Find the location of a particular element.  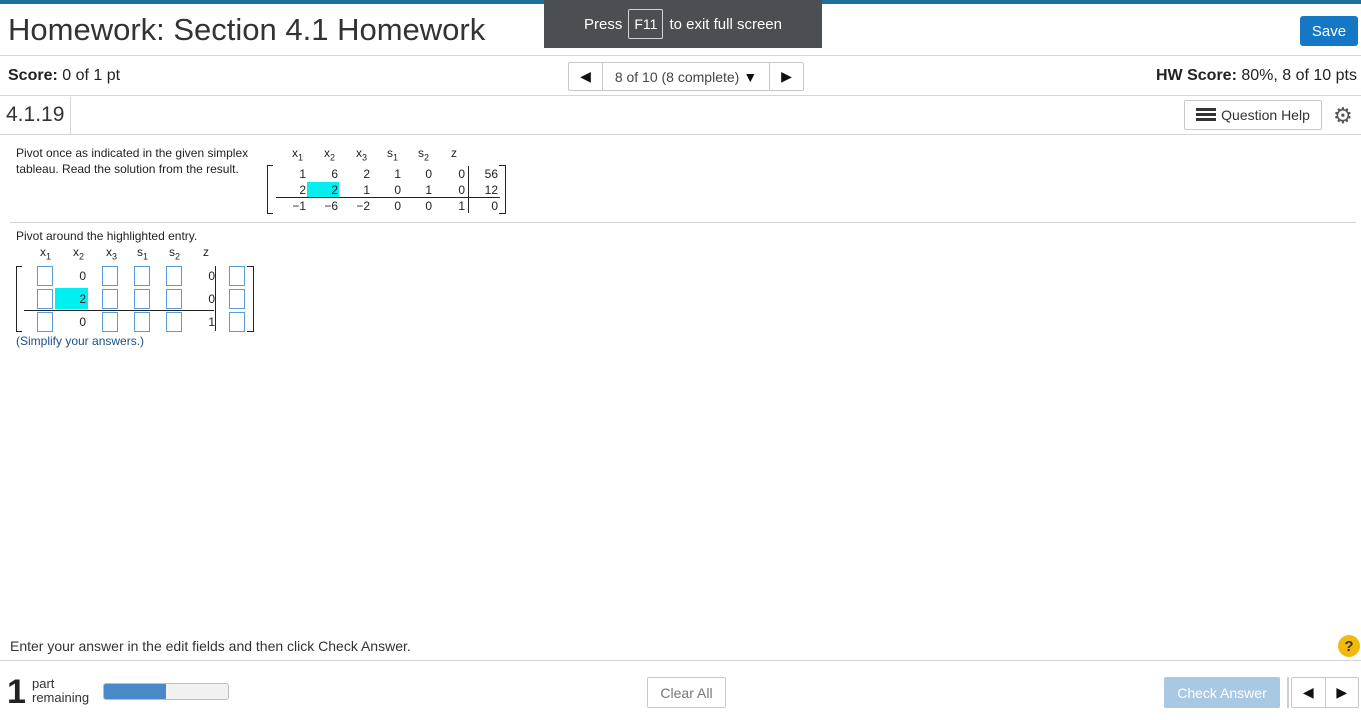

fullscreen-key: F11 is located at coordinates (646, 24).